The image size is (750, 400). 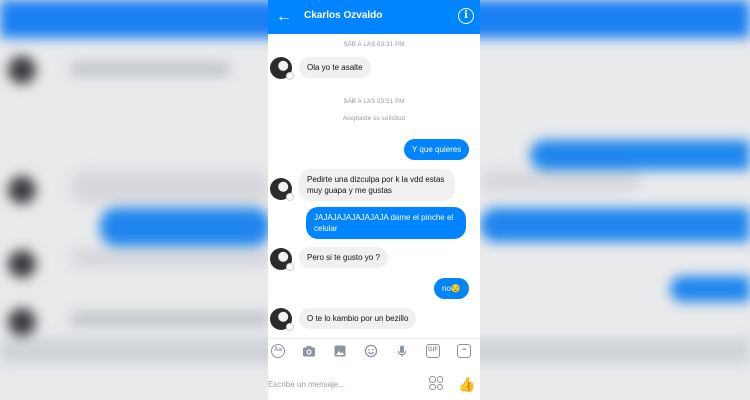 What do you see at coordinates (402, 351) in the screenshot?
I see `microphone-icon` at bounding box center [402, 351].